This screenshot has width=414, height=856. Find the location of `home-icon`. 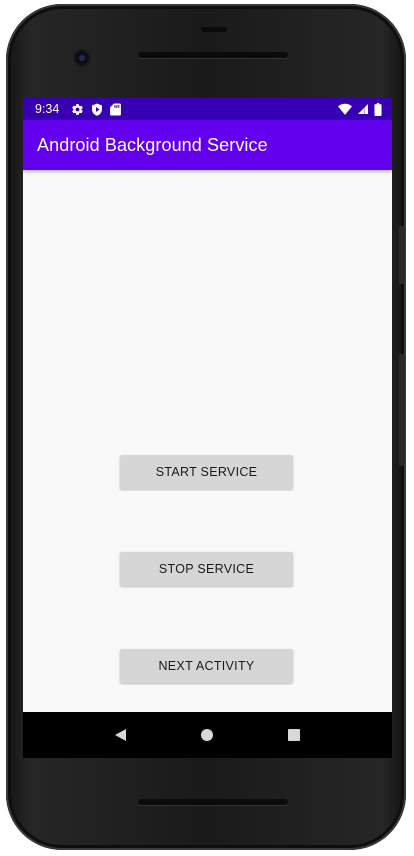

home-icon is located at coordinates (206, 735).